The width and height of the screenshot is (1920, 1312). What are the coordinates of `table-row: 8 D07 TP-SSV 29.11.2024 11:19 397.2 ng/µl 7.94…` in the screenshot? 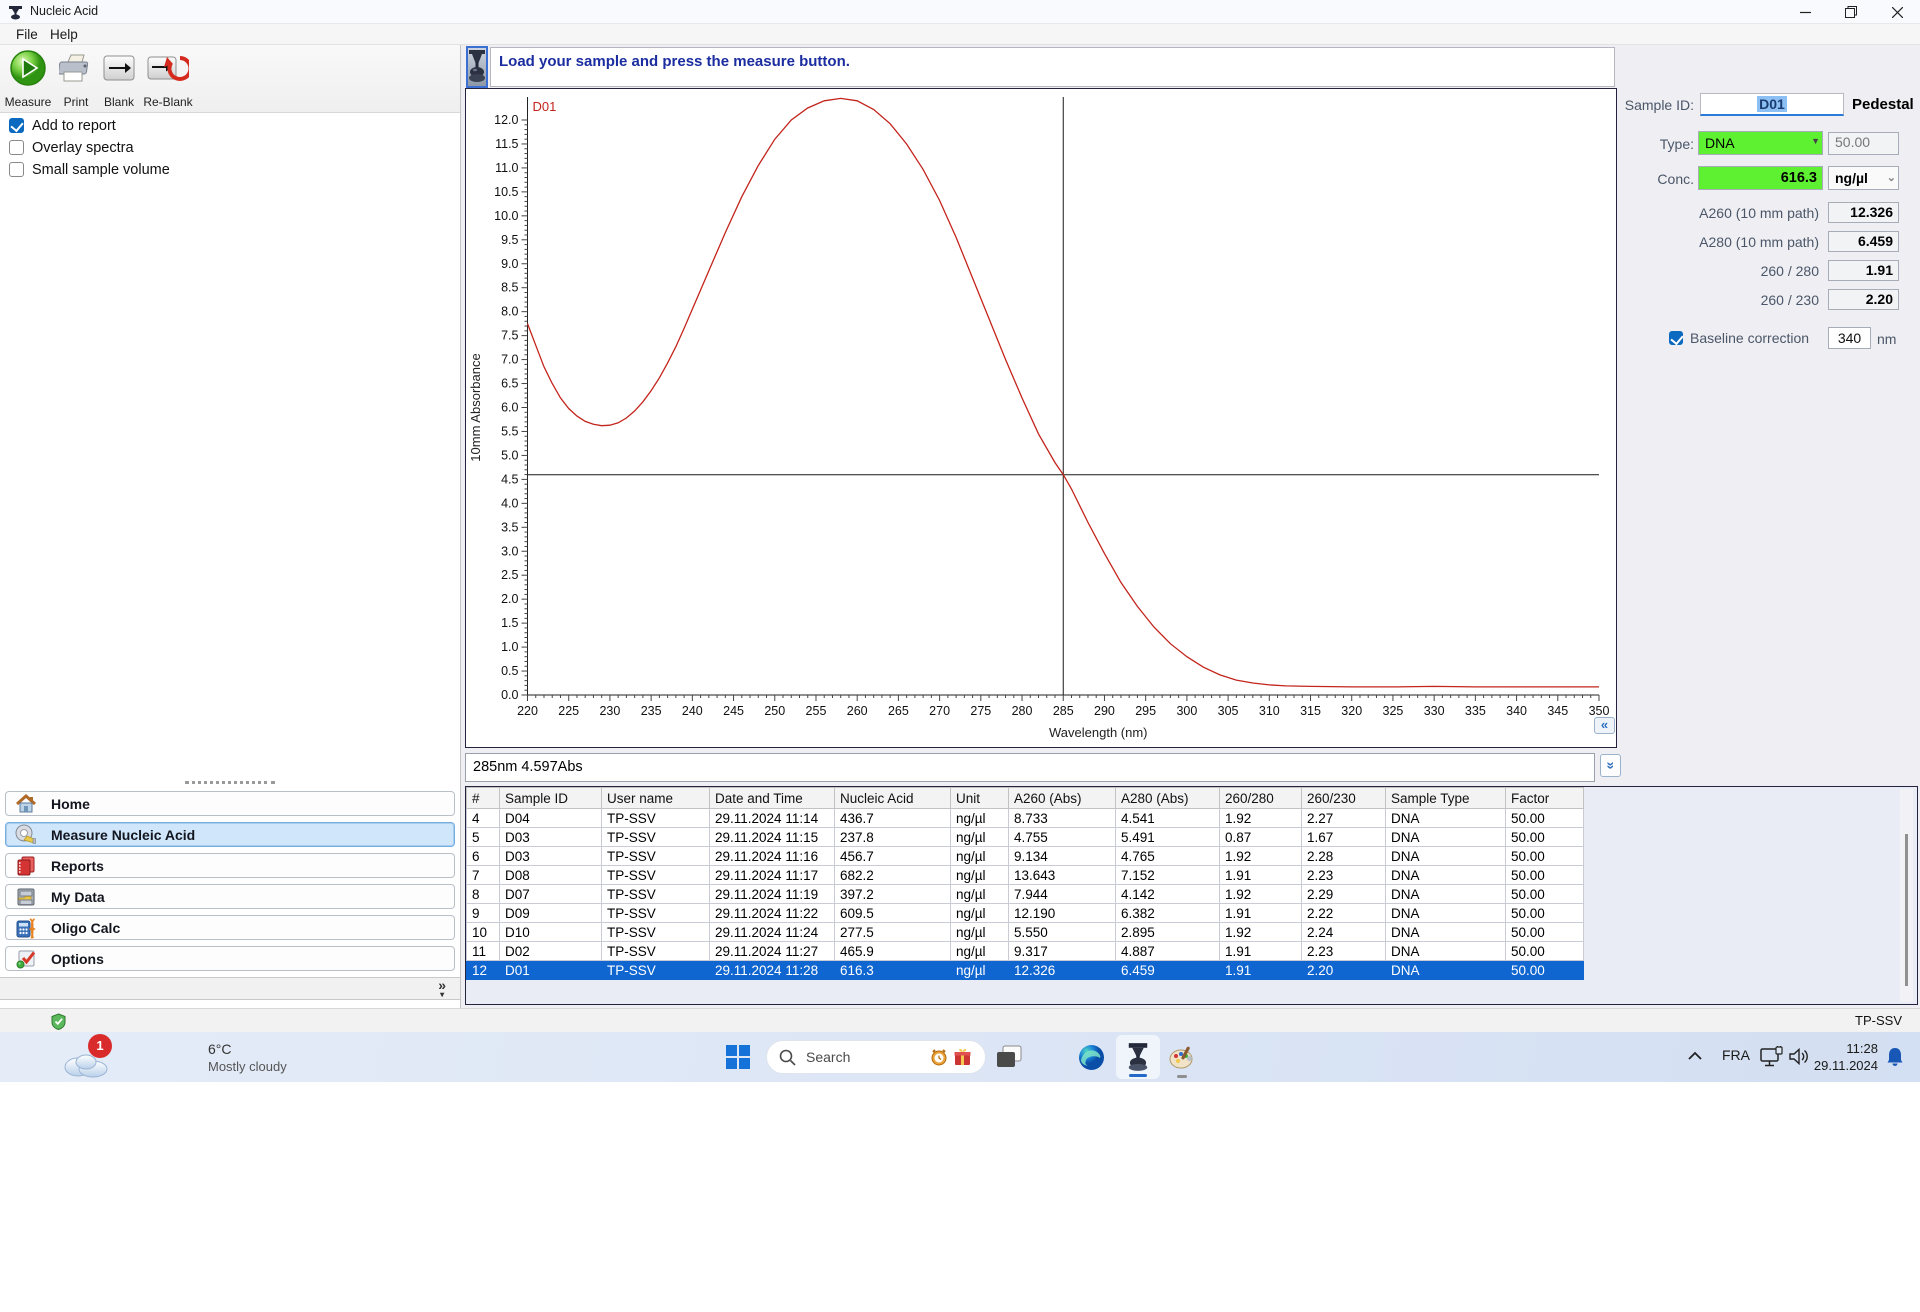 It's located at (1025, 894).